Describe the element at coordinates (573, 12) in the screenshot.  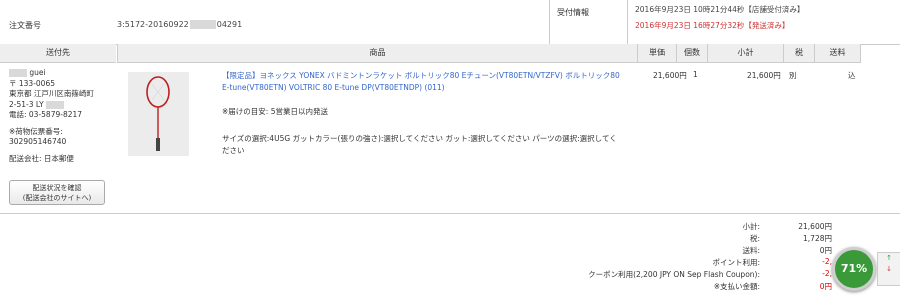
I see `receipt-info-label: 受付情報` at that location.